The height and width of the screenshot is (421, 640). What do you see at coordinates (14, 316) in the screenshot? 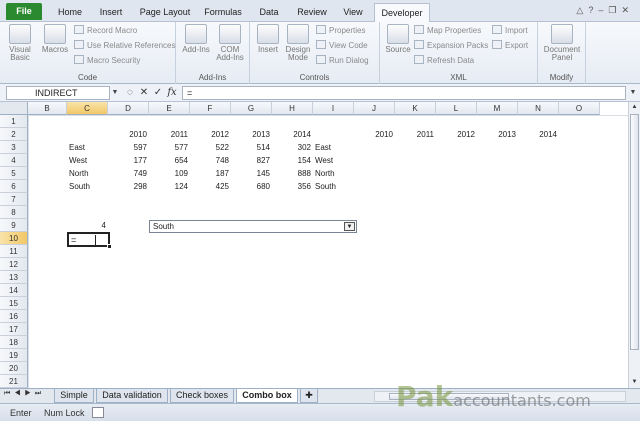
I see `row-header-16: 16` at bounding box center [14, 316].